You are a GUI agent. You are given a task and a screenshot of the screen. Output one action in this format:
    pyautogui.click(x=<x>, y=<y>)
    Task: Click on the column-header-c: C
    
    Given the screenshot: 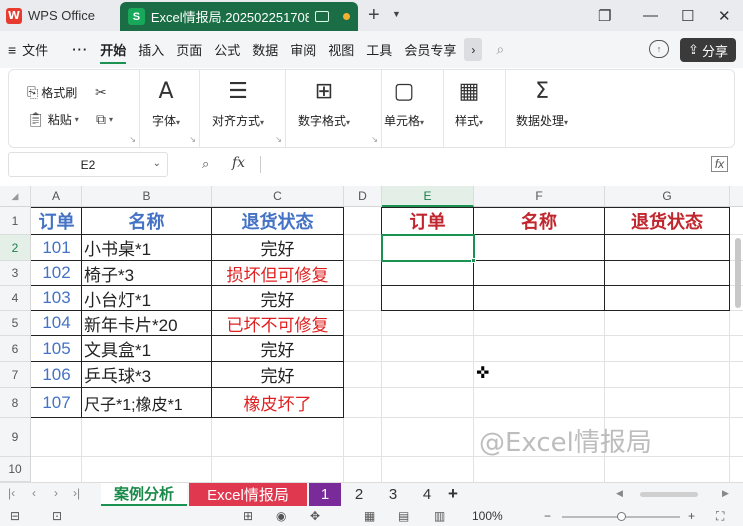 What is the action you would take?
    pyautogui.click(x=278, y=196)
    